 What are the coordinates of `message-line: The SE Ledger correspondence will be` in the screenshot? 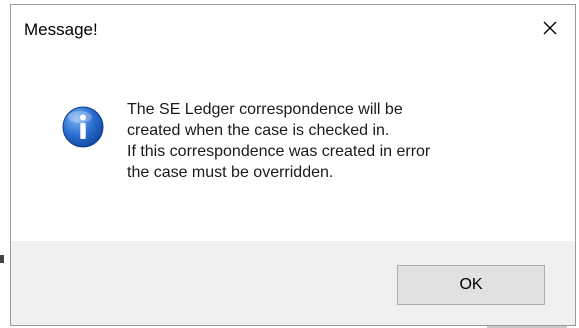 It's located at (265, 109).